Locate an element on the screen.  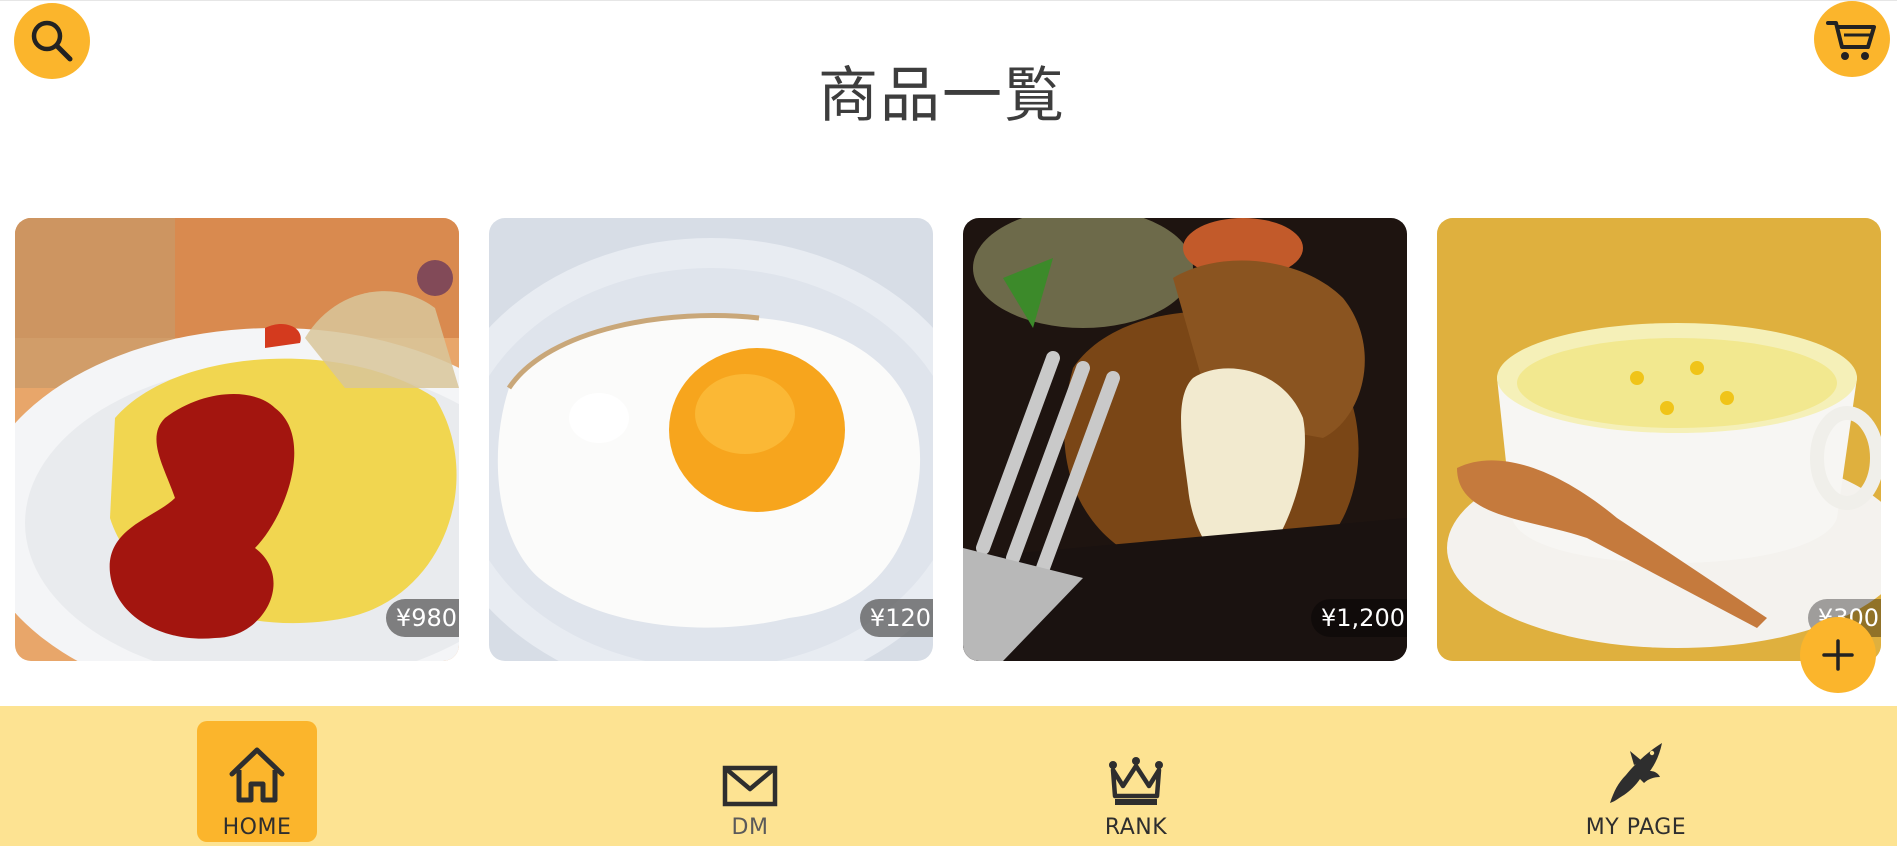
nav-label-rank: RANK is located at coordinates (1136, 827).